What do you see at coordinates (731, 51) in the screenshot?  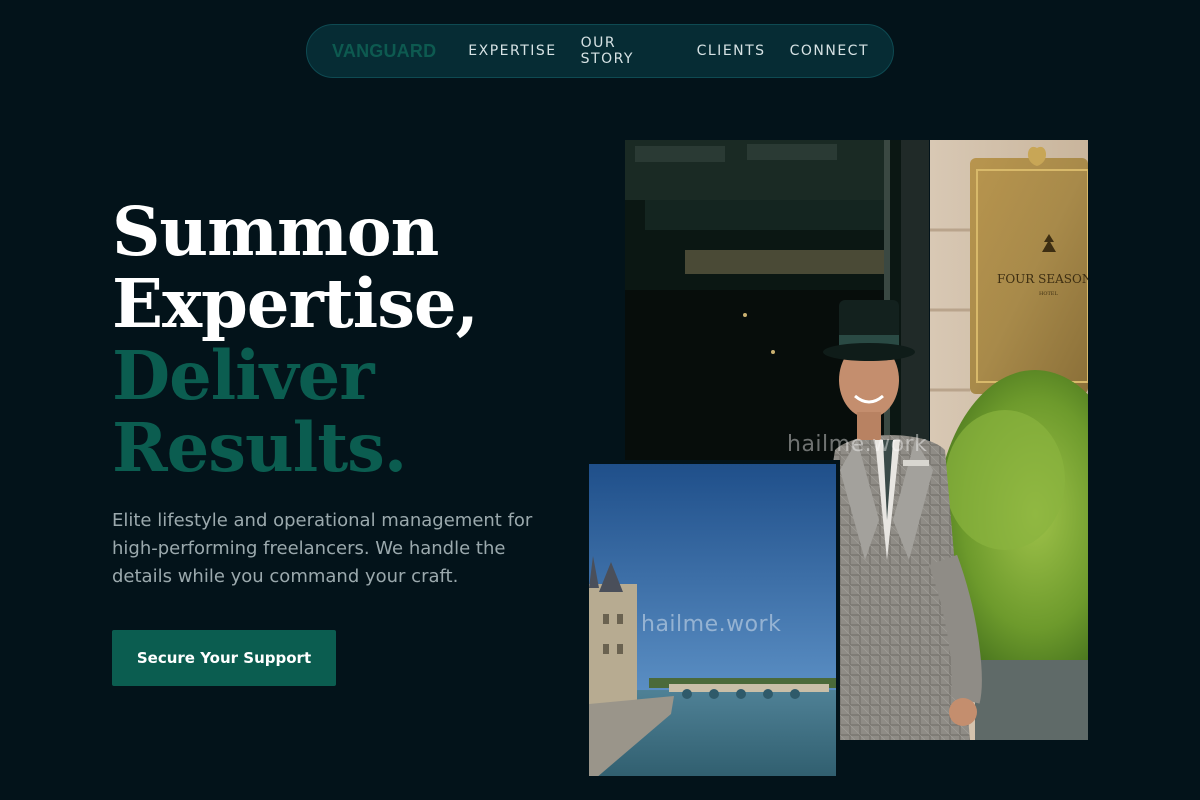 I see `nav-link-clients: CLIENTS` at bounding box center [731, 51].